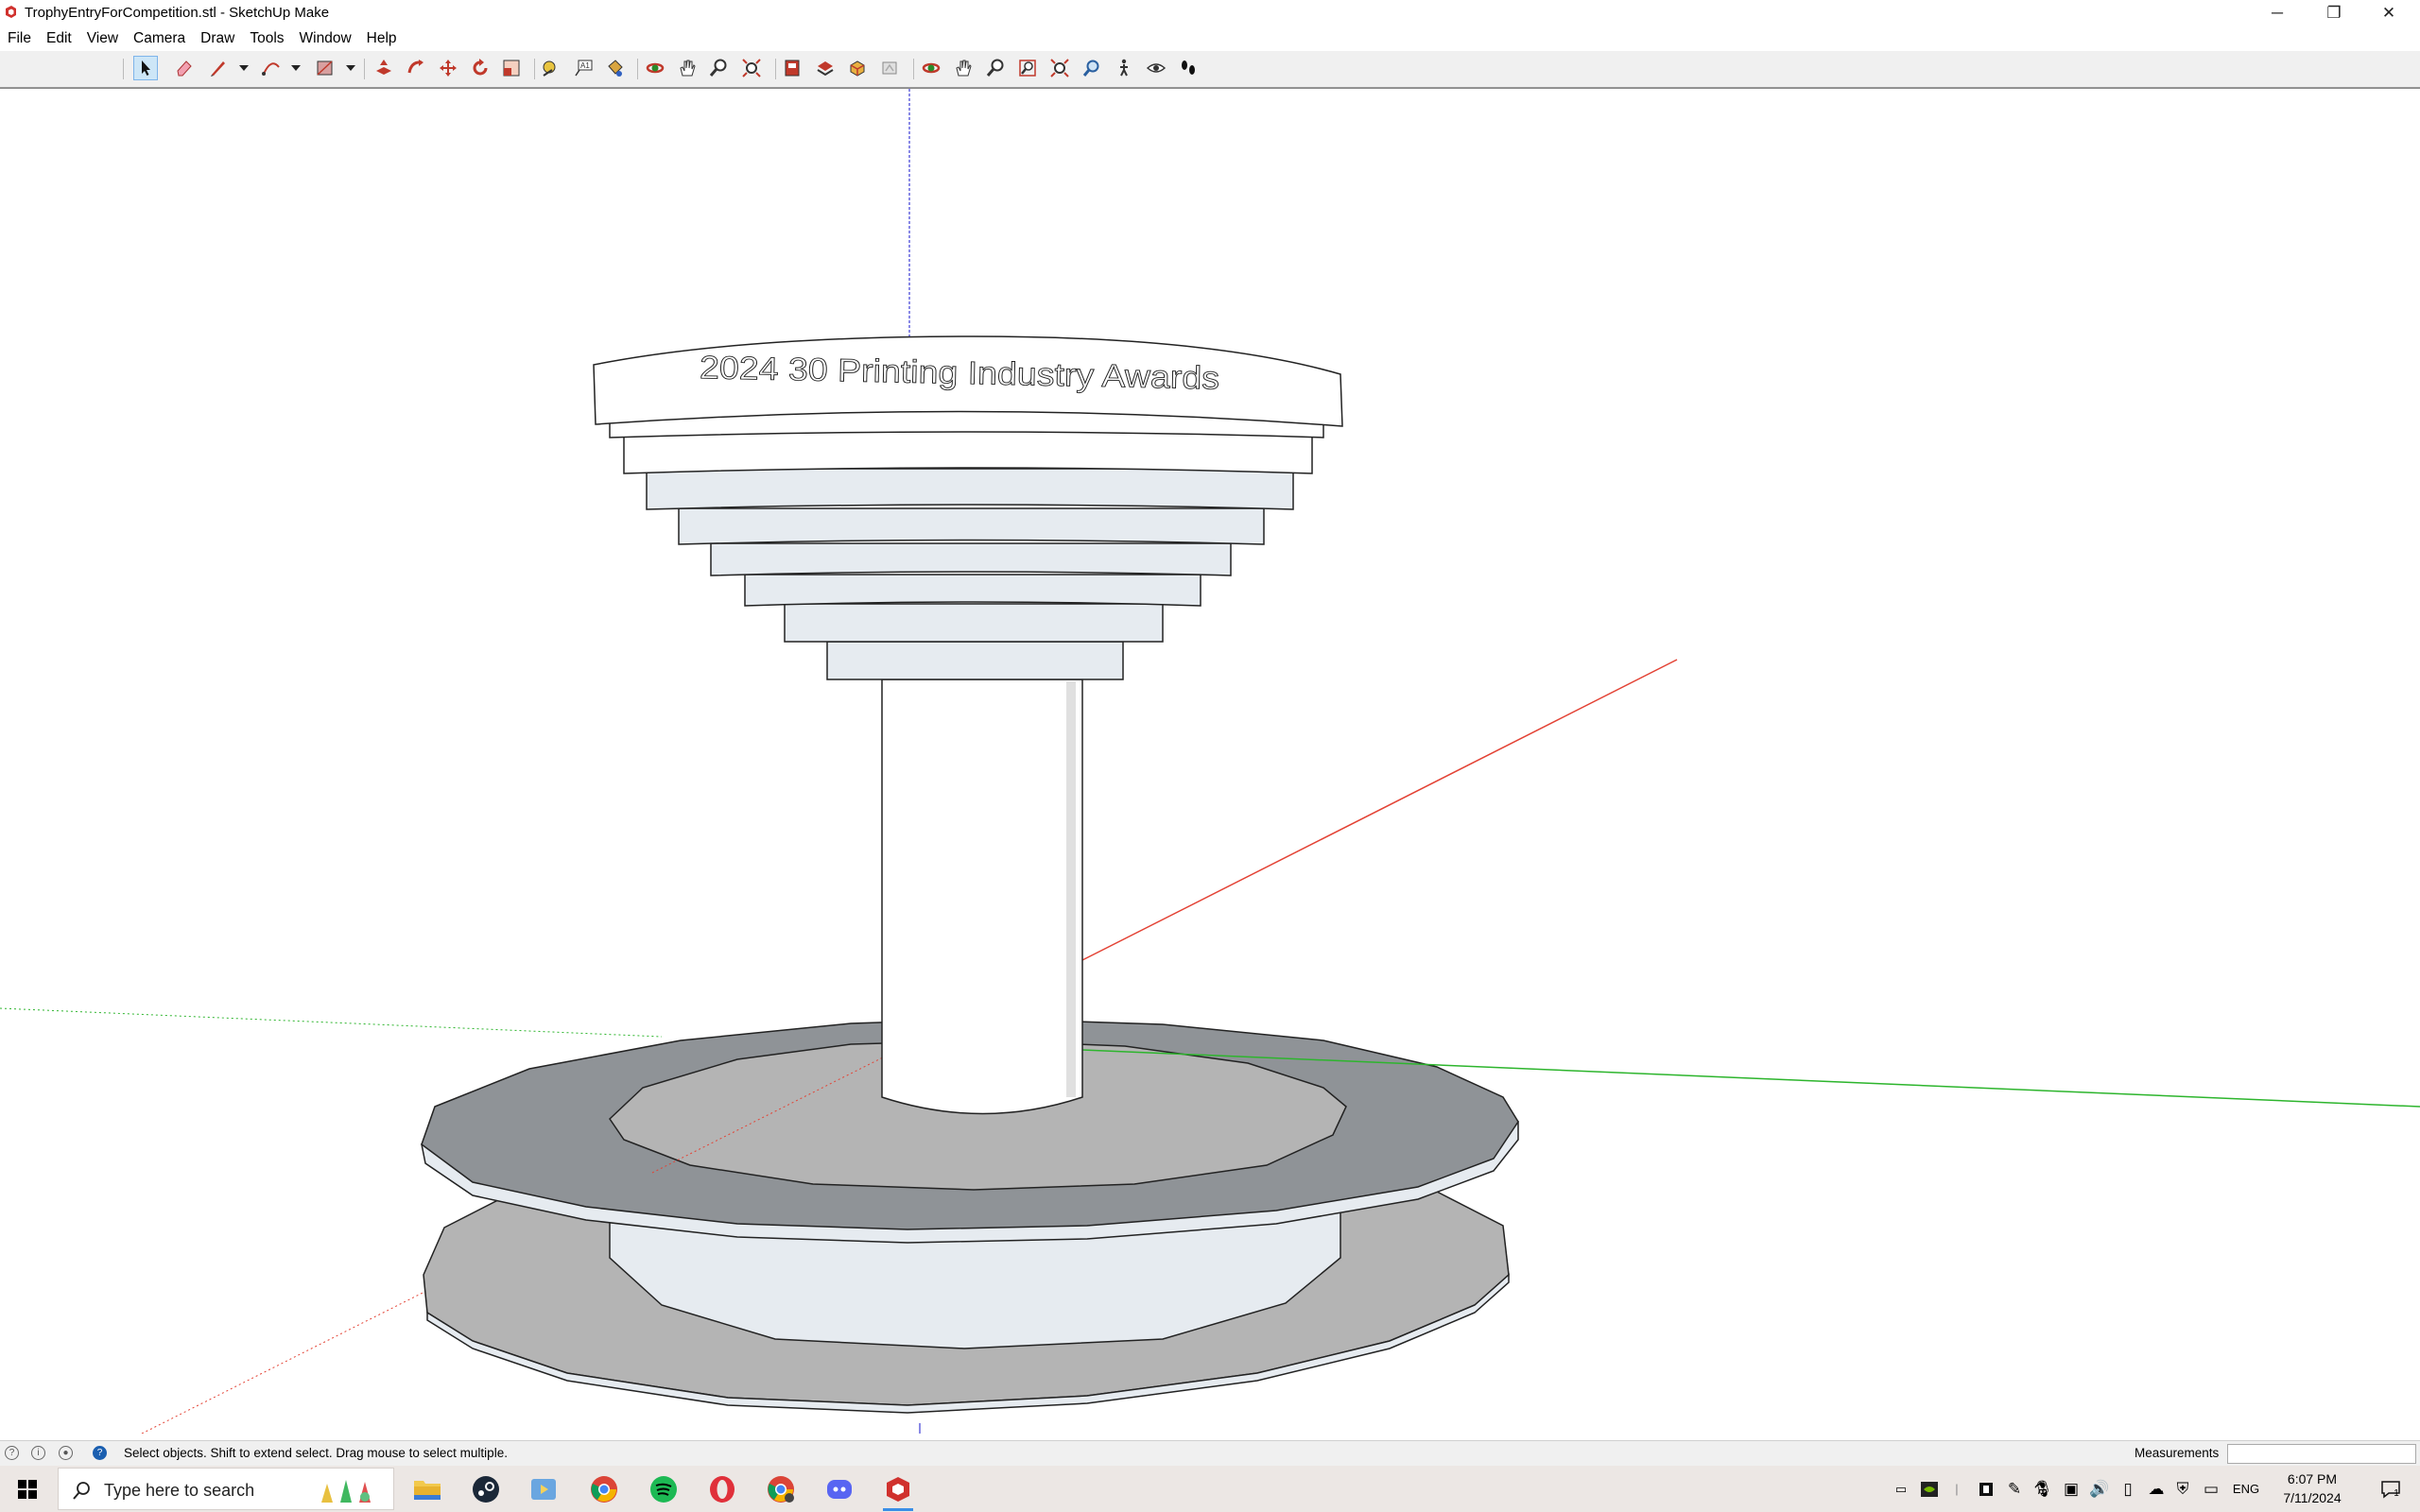  Describe the element at coordinates (687, 68) in the screenshot. I see `pan-tool-button` at that location.